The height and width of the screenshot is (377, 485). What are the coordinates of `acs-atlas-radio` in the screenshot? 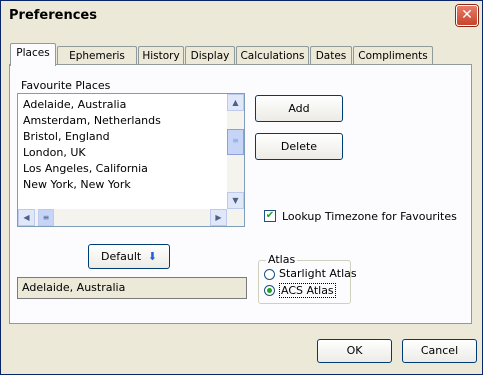 It's located at (269, 290).